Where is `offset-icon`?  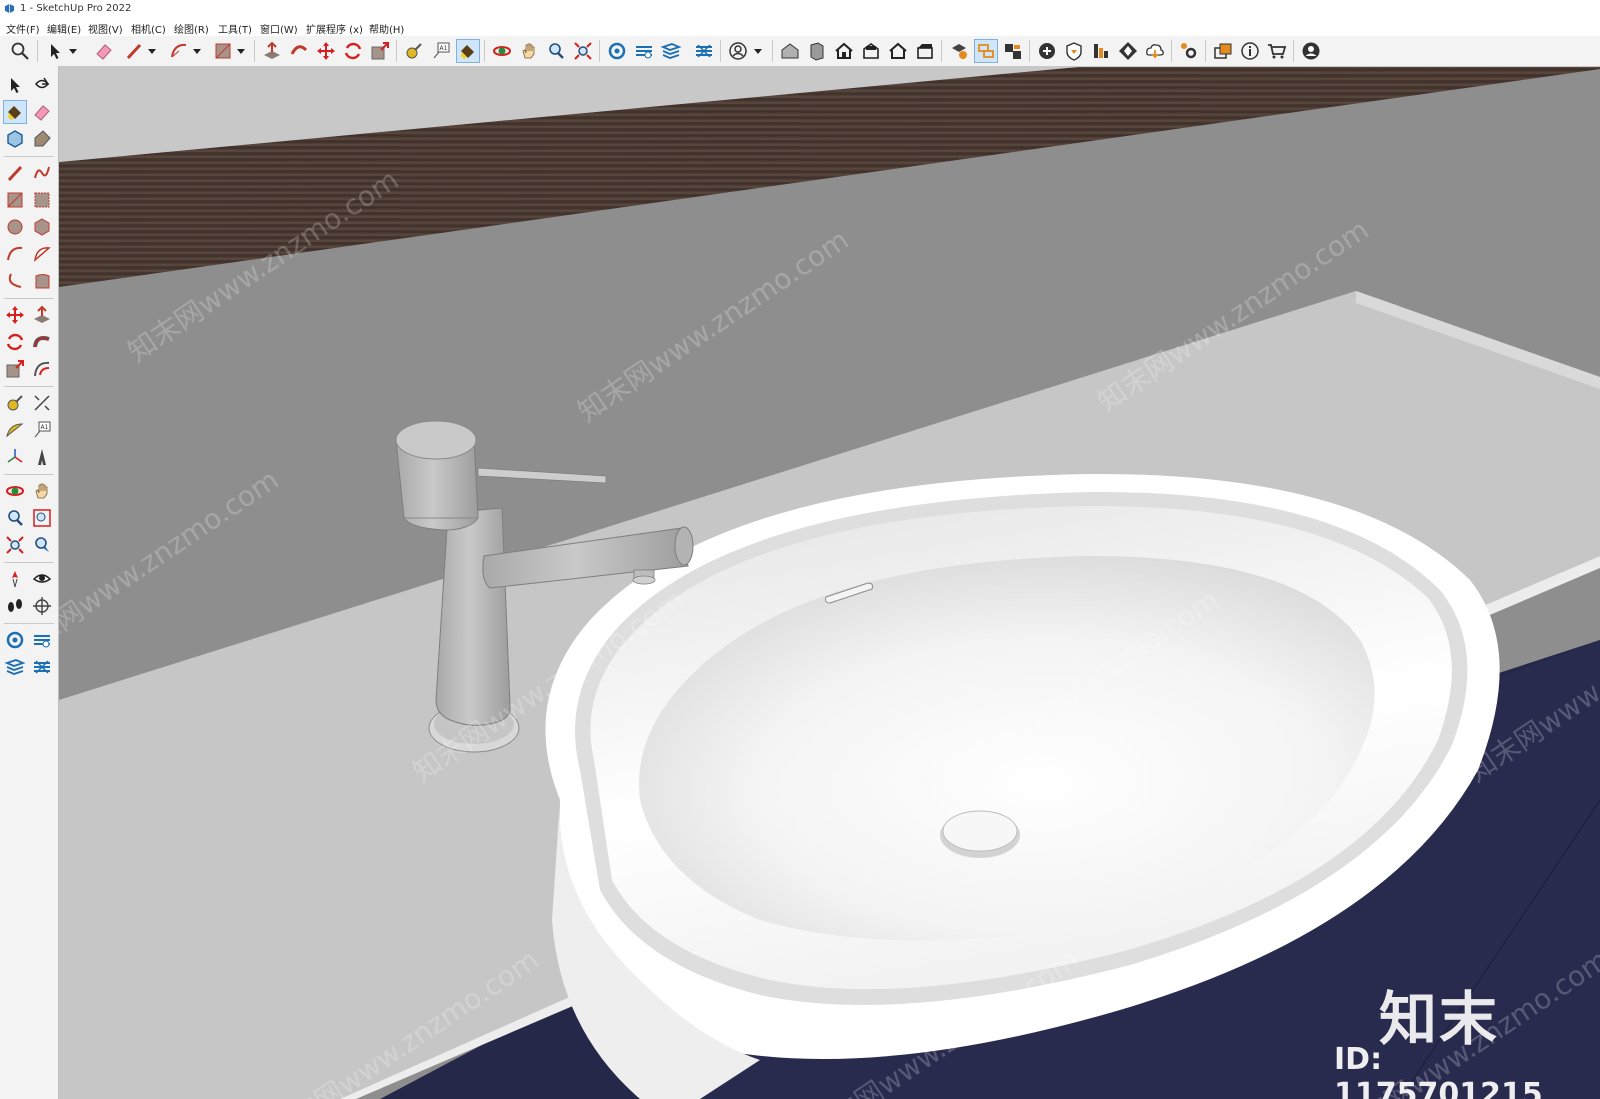 offset-icon is located at coordinates (42, 369).